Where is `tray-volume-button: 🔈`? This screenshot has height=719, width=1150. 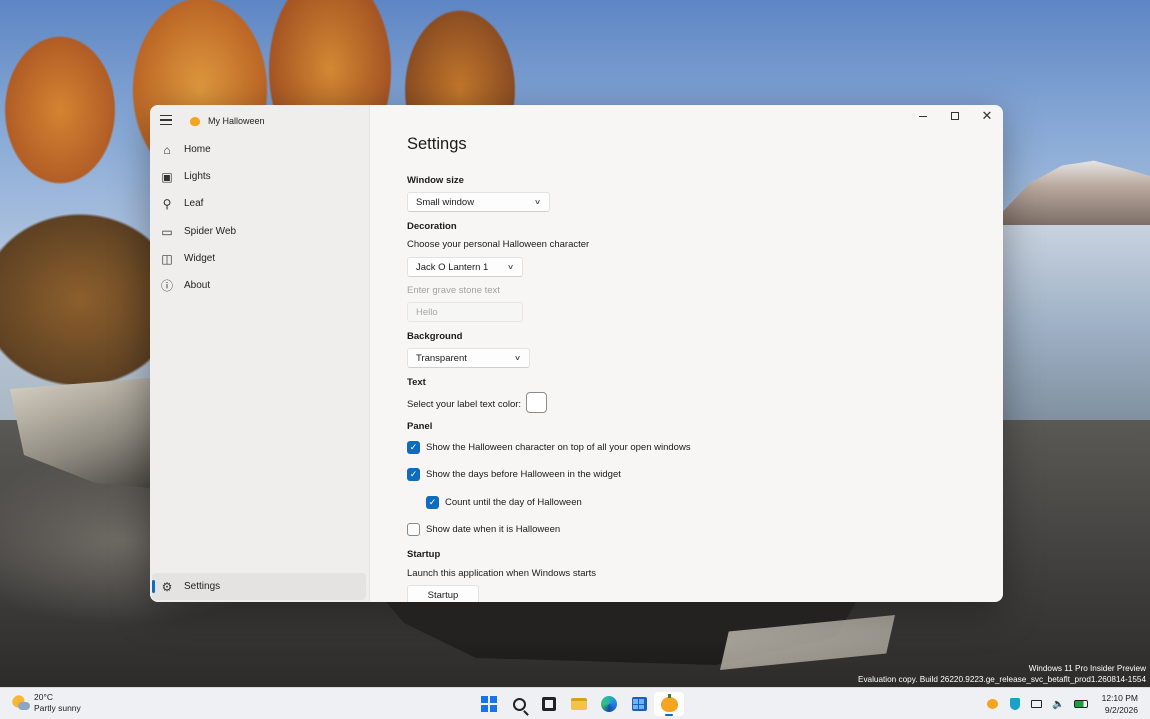 tray-volume-button: 🔈 is located at coordinates (1059, 704).